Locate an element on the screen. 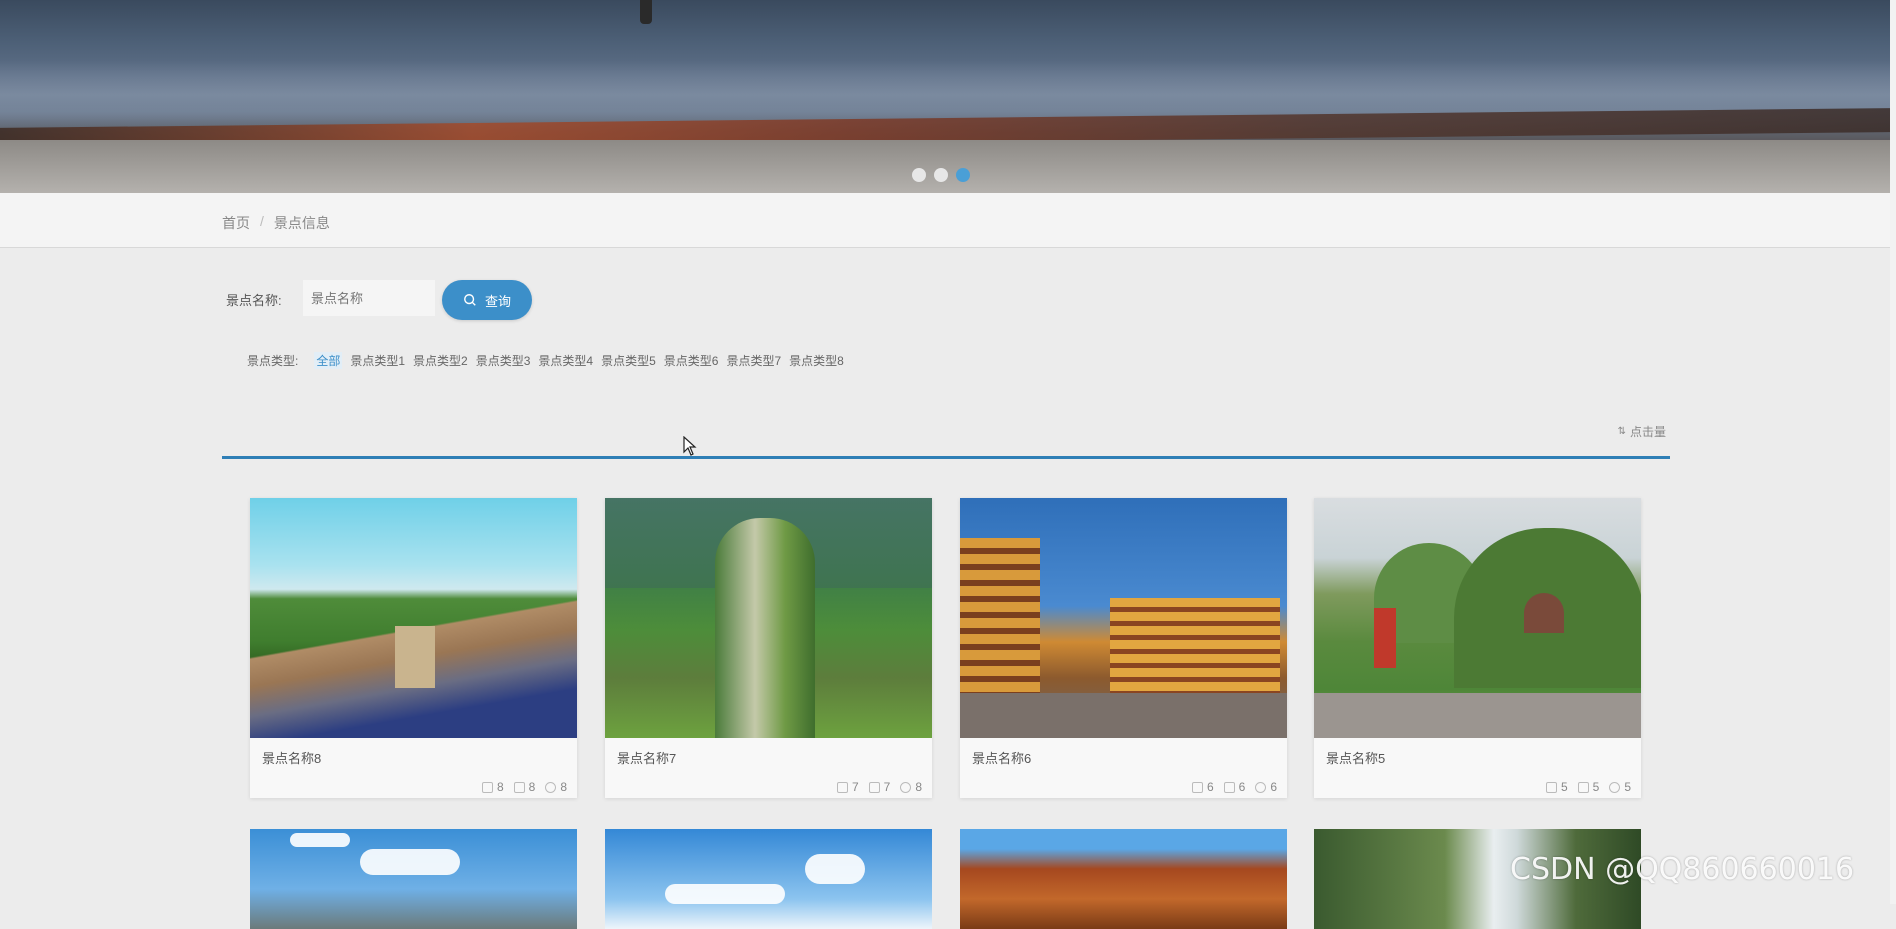 This screenshot has width=1896, height=929. stat-likes: 6 is located at coordinates (1242, 787).